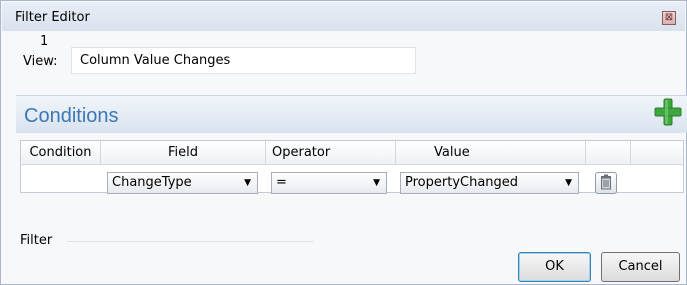  Describe the element at coordinates (608, 152) in the screenshot. I see `column-header-action` at that location.